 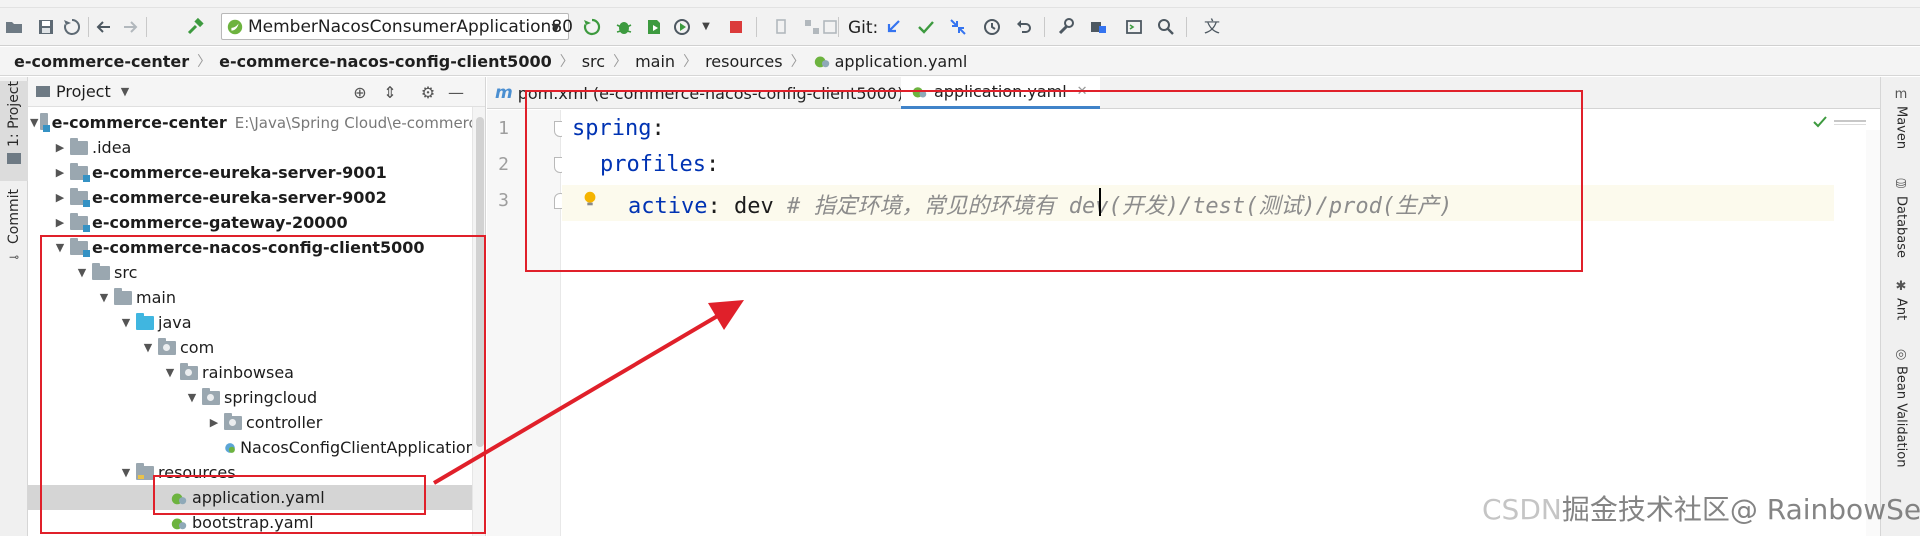 What do you see at coordinates (14, 257) in the screenshot?
I see `commit-icon: ⊸` at bounding box center [14, 257].